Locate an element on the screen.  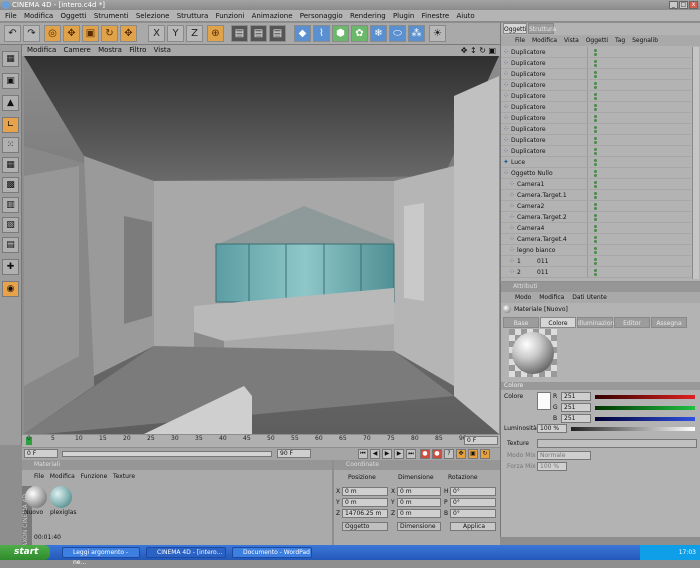
object-row: ⁘ 1 011 is located at coordinates (596, 261).